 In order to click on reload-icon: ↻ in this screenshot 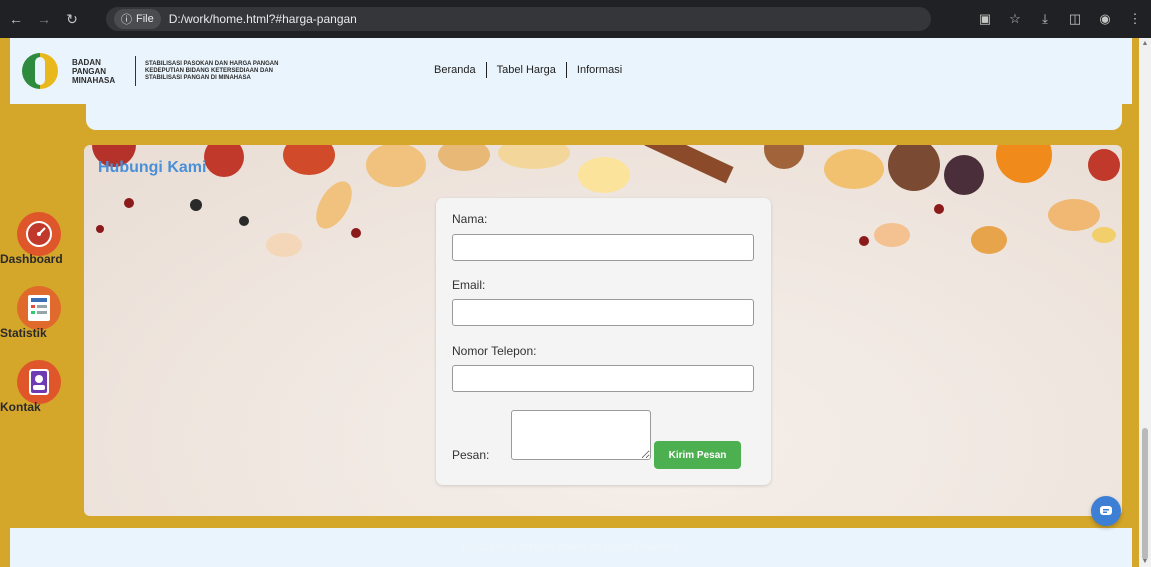, I will do `click(72, 19)`.